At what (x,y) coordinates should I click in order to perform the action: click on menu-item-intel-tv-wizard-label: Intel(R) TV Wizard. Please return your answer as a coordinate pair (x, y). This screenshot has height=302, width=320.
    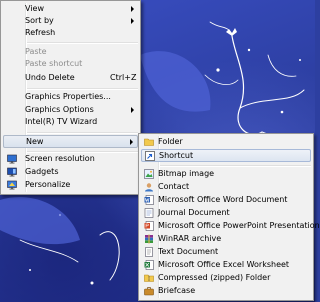
    Looking at the image, I should click on (61, 121).